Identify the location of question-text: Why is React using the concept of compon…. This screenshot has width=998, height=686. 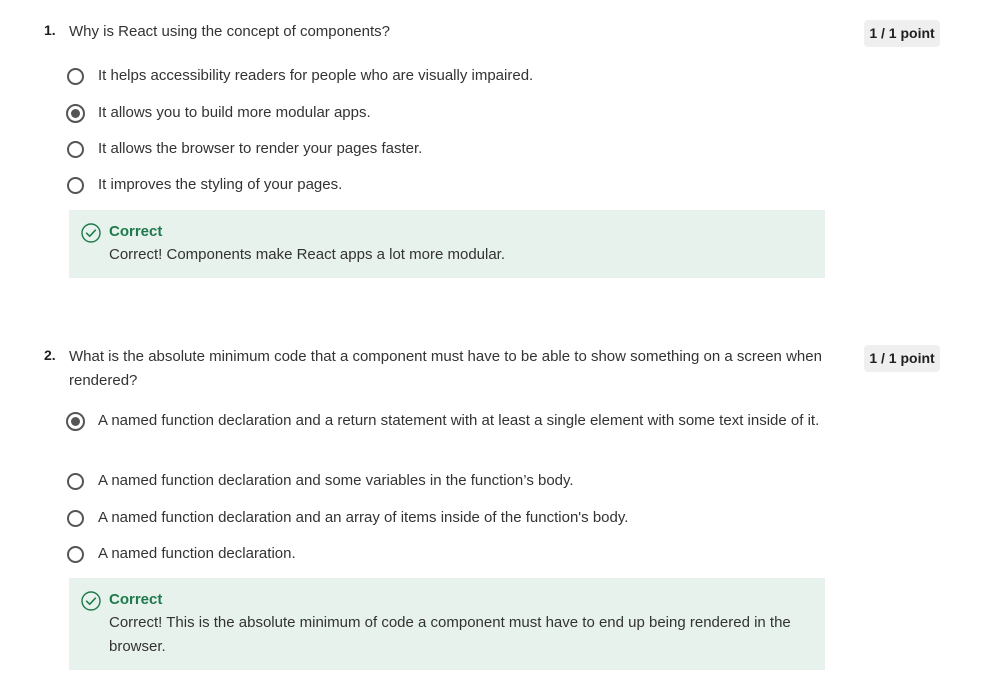
(230, 31).